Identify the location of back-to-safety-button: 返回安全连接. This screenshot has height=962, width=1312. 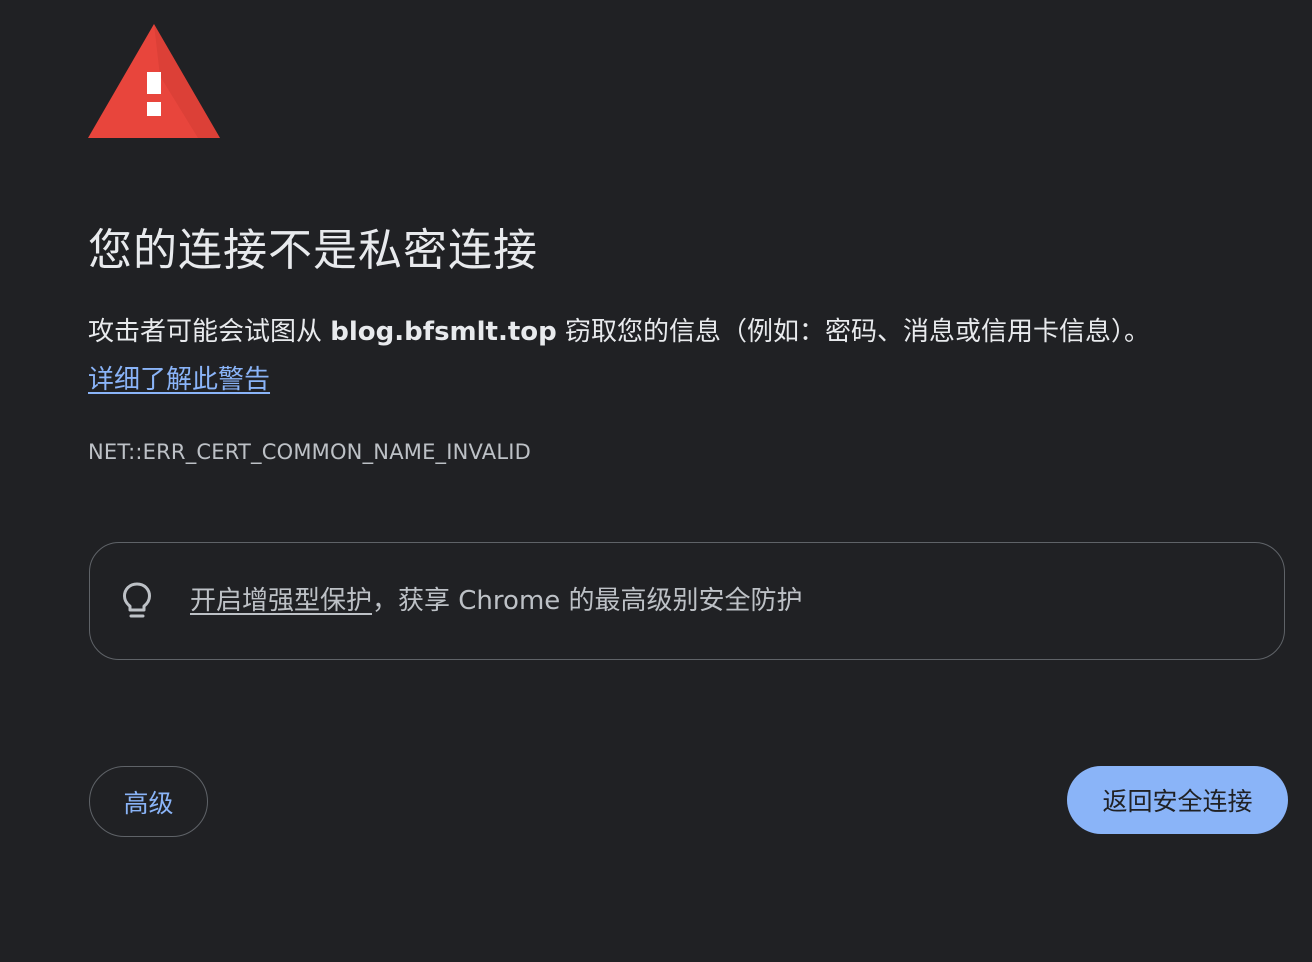
(1177, 800).